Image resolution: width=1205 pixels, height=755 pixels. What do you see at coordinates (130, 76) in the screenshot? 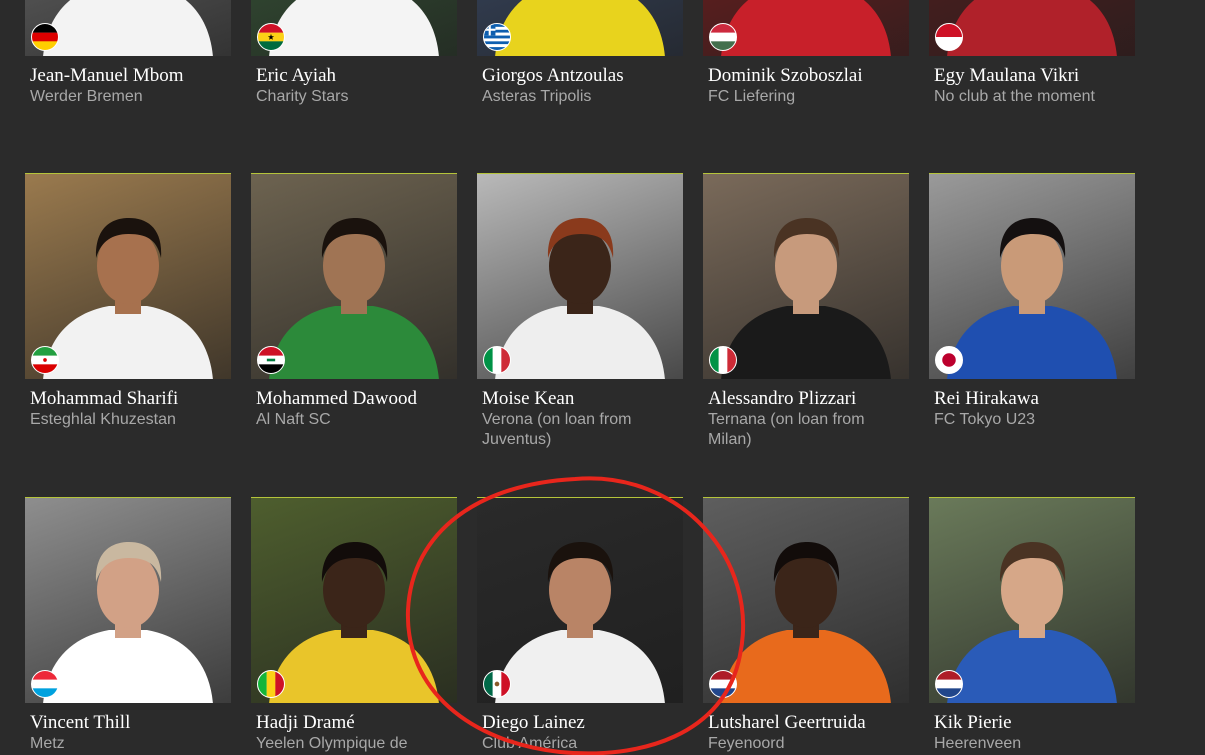
I see `player-name: Jean-Manuel Mbom` at bounding box center [130, 76].